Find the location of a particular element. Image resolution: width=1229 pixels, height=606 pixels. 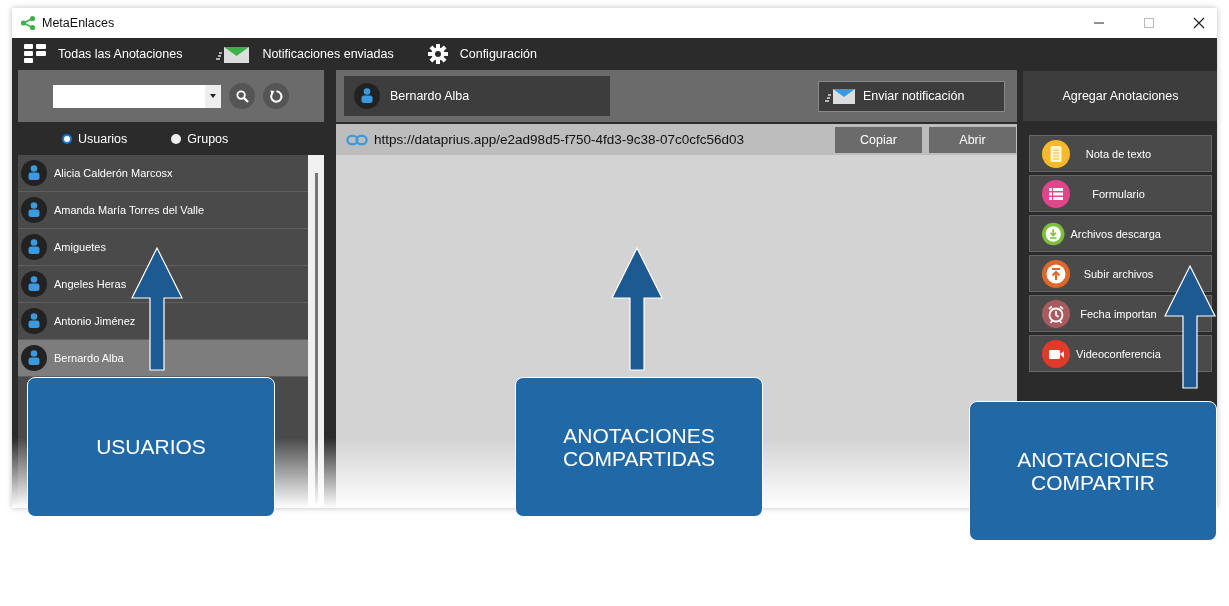

radio-option: Usuarios is located at coordinates (95, 138).